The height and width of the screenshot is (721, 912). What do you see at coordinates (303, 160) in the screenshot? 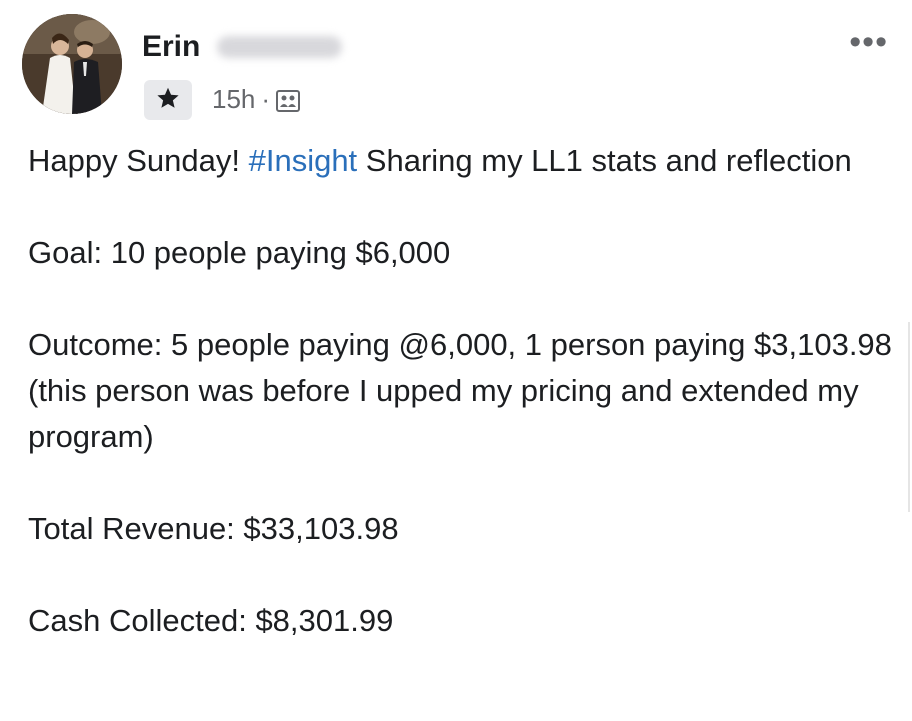
I see `hashtag-link: #Insight` at bounding box center [303, 160].